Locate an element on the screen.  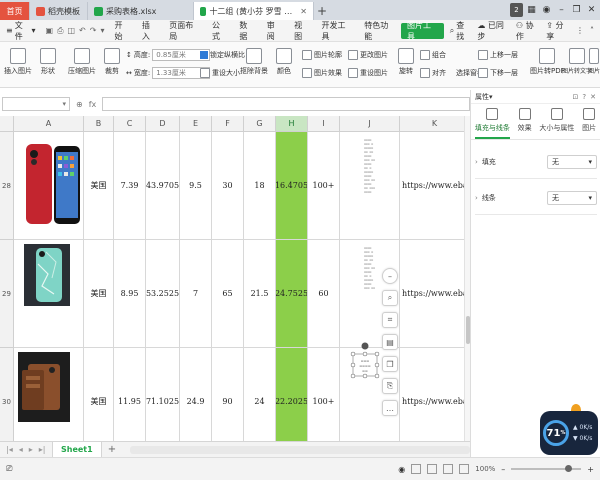
zoom-in-icon: + is located at coordinates (590, 469).